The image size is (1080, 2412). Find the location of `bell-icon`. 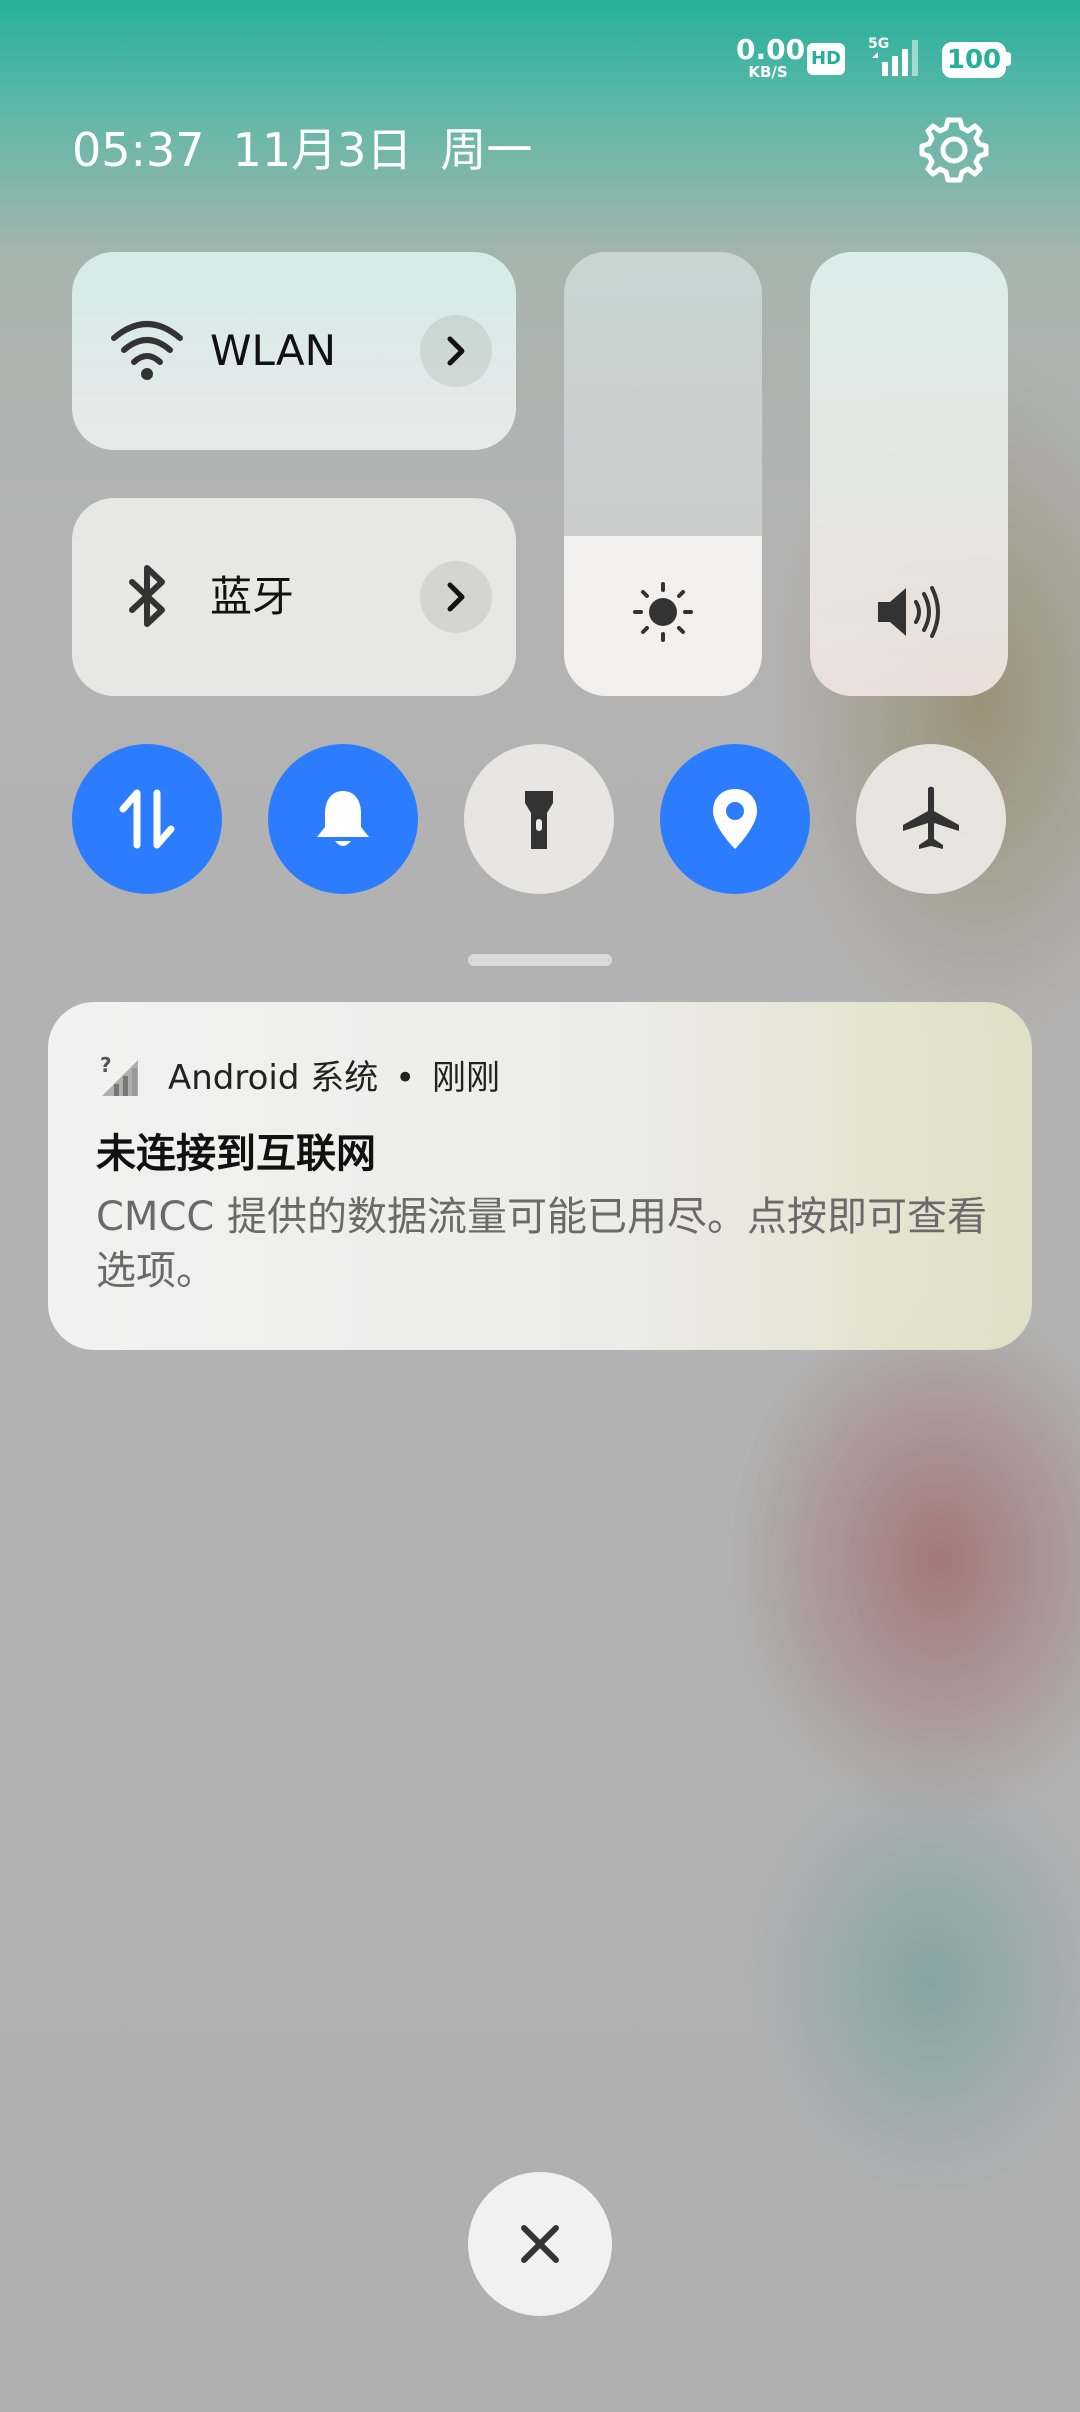

bell-icon is located at coordinates (343, 818).